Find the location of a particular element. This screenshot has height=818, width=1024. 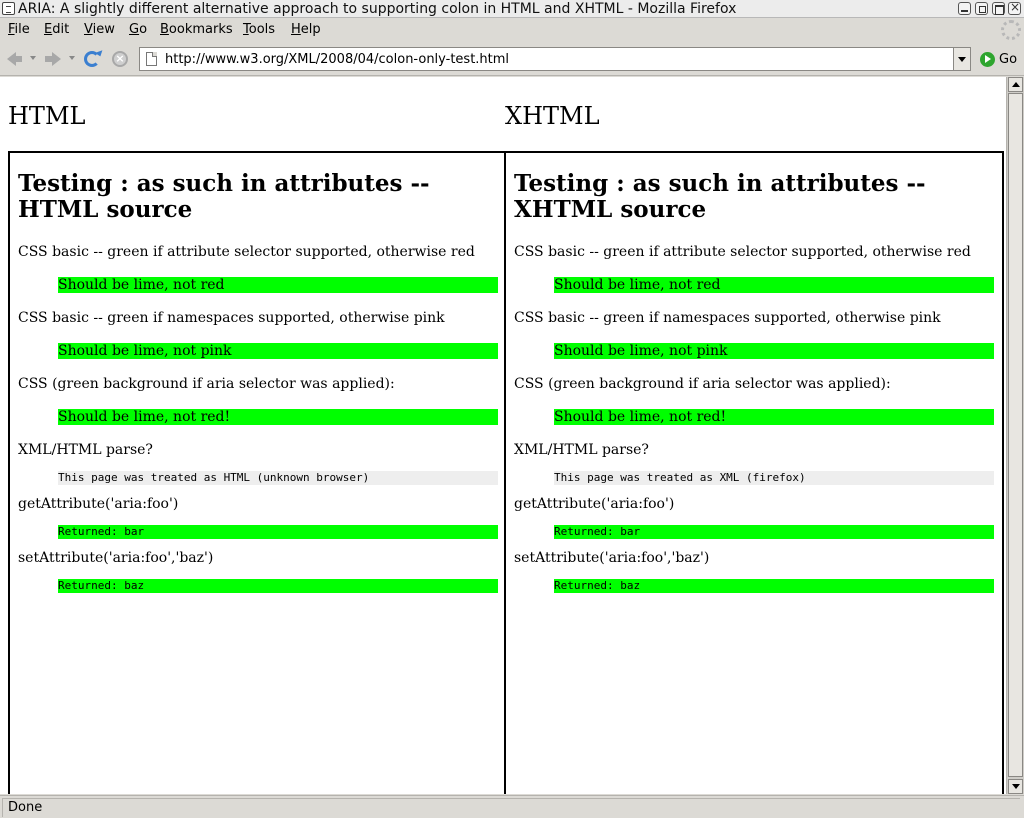

url-bar is located at coordinates (555, 59).